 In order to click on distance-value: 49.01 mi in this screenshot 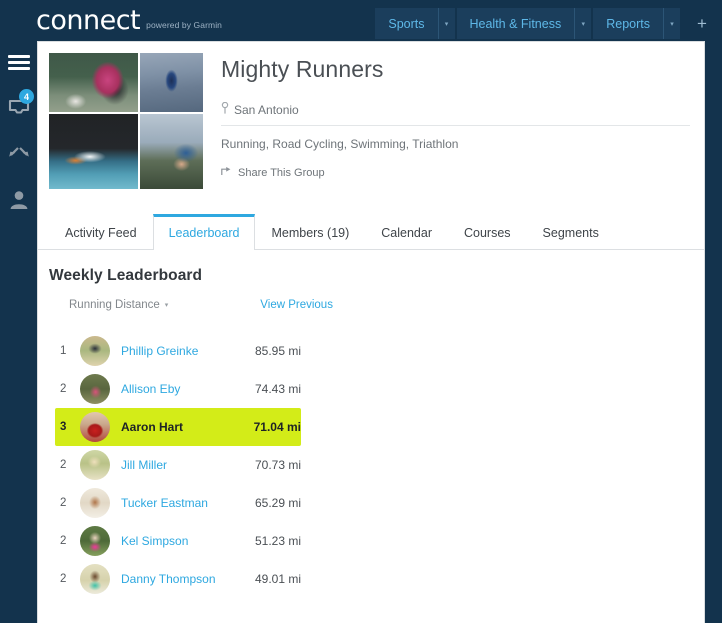, I will do `click(277, 579)`.